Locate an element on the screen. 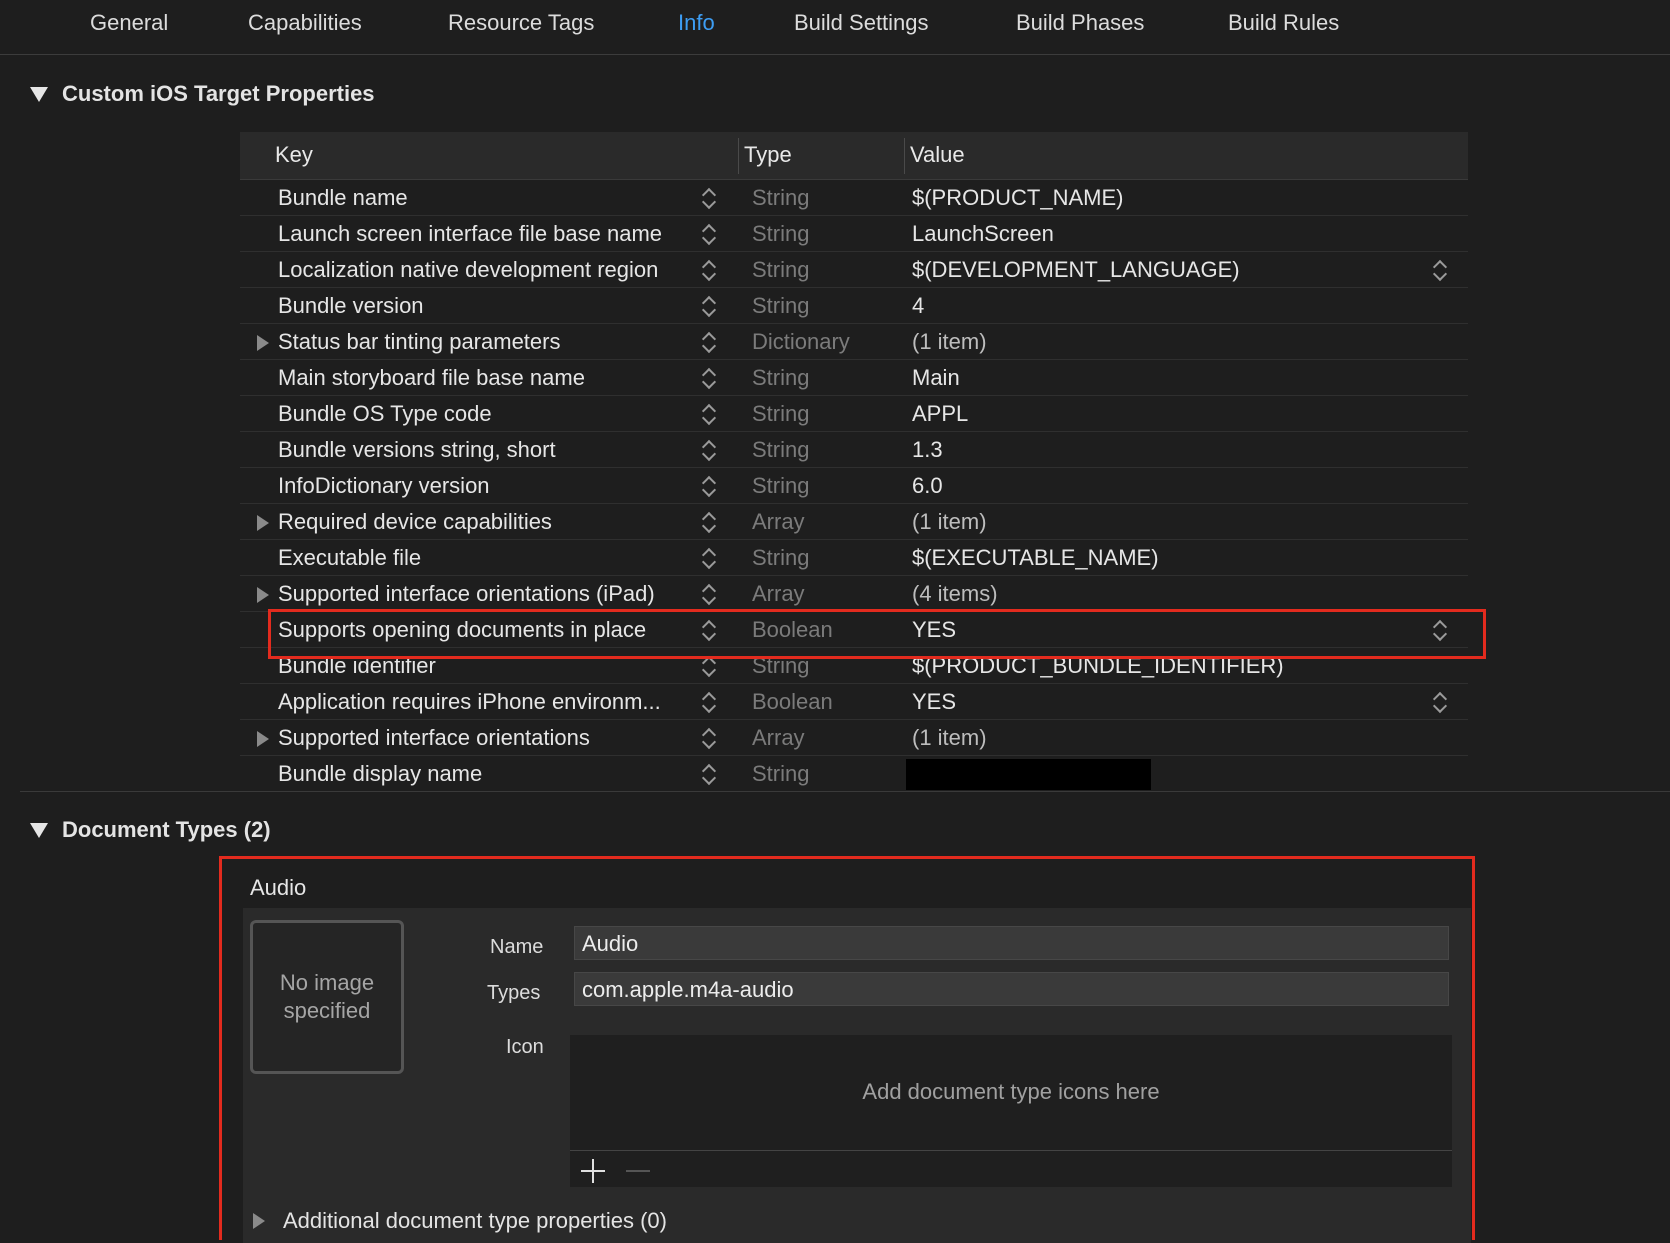  row-key: Required device capabilities is located at coordinates (487, 522).